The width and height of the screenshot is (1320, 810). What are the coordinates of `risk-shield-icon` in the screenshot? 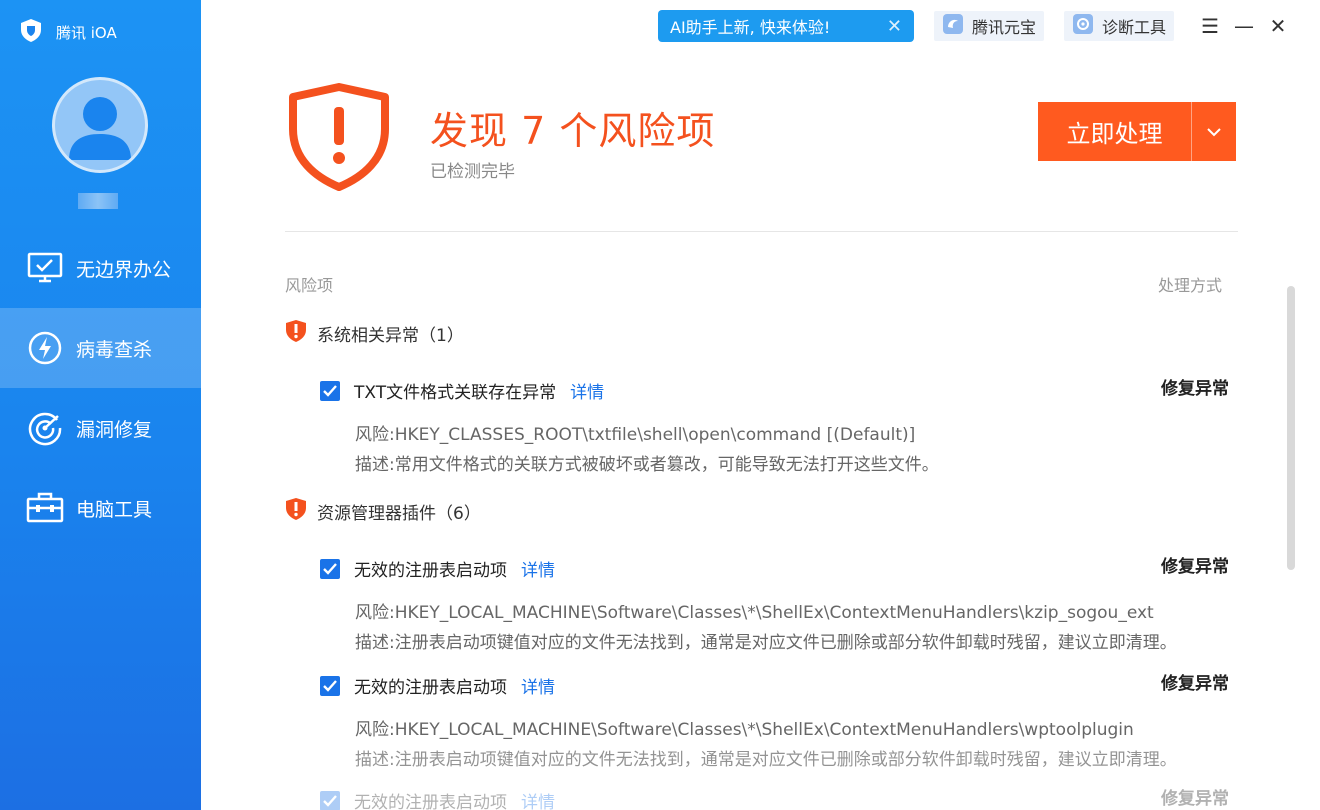 It's located at (339, 139).